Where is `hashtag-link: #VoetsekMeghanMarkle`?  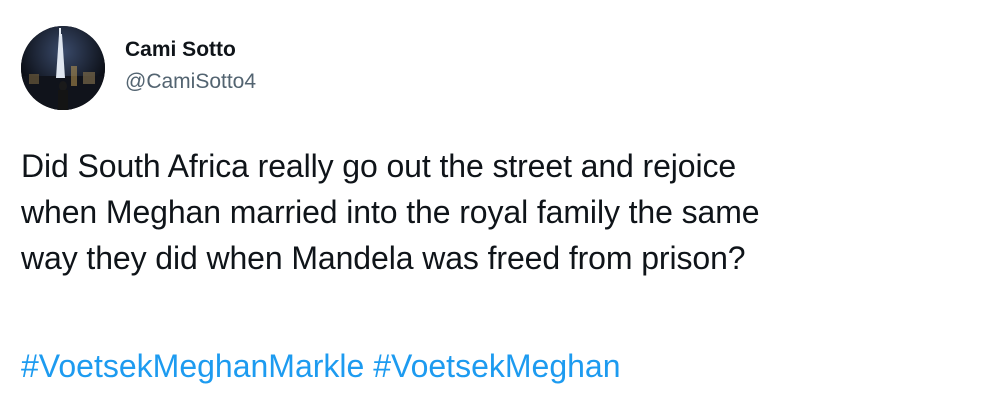
hashtag-link: #VoetsekMeghanMarkle is located at coordinates (192, 366).